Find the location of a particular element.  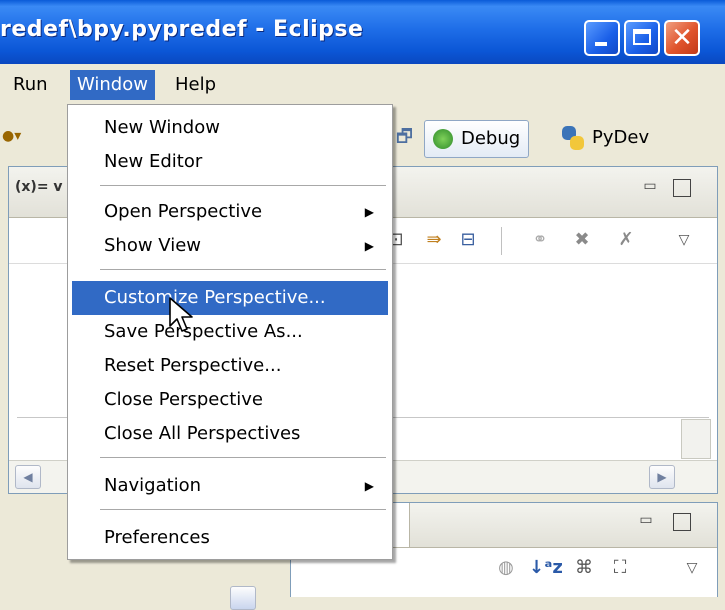

expression-icon: ⚭ is located at coordinates (540, 240).